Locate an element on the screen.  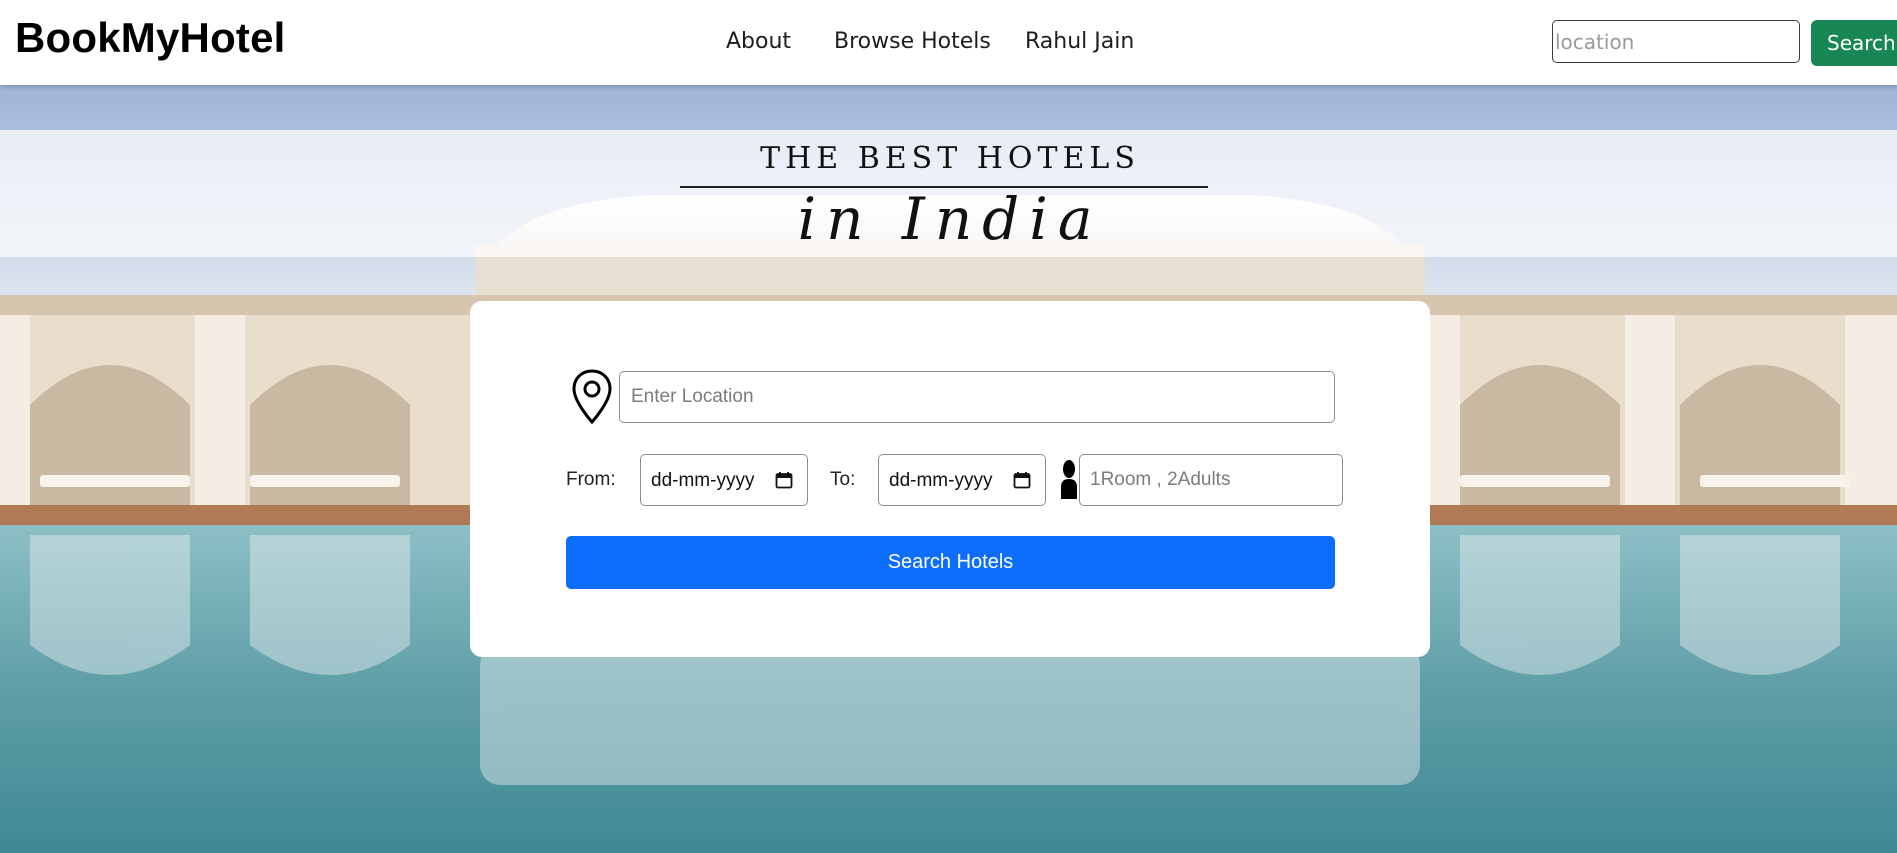
brand-logo: BookMyHotel is located at coordinates (150, 38).